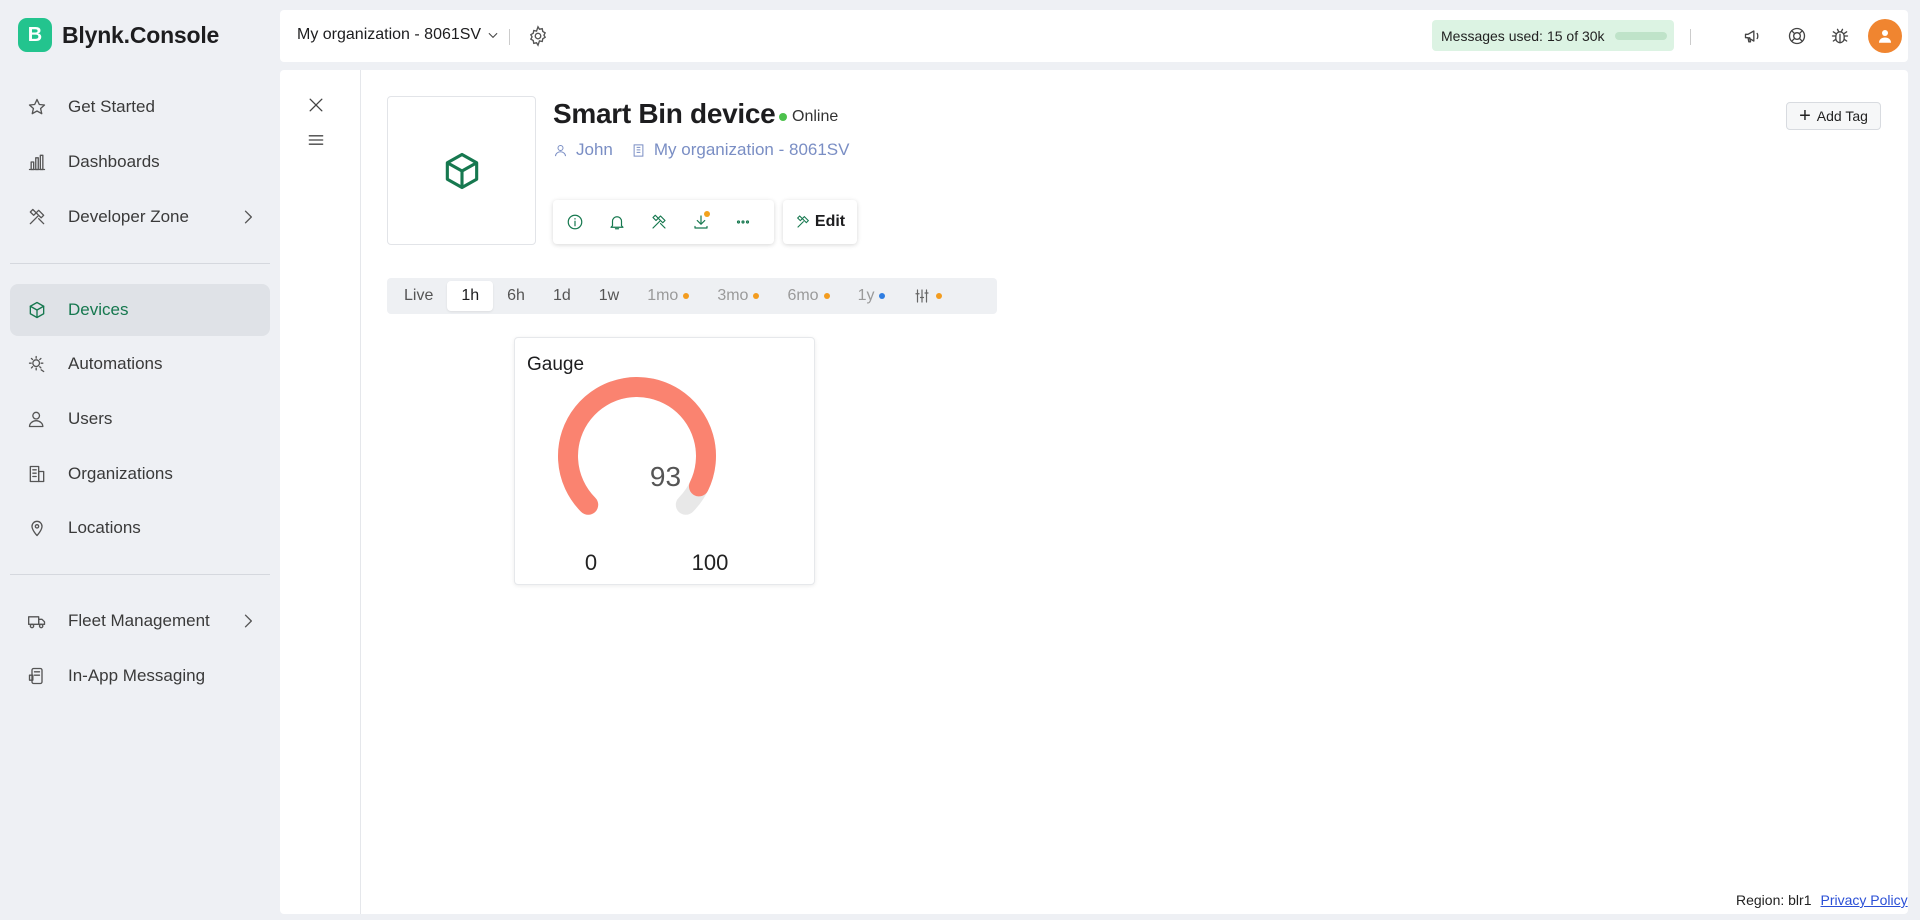 This screenshot has height=920, width=1920. What do you see at coordinates (802, 221) in the screenshot?
I see `edit-tools-icon` at bounding box center [802, 221].